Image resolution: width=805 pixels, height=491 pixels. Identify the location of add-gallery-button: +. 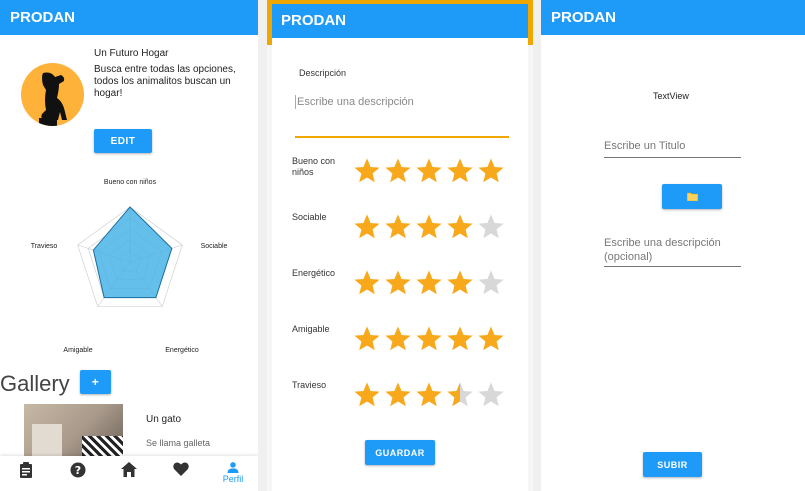
(95, 382).